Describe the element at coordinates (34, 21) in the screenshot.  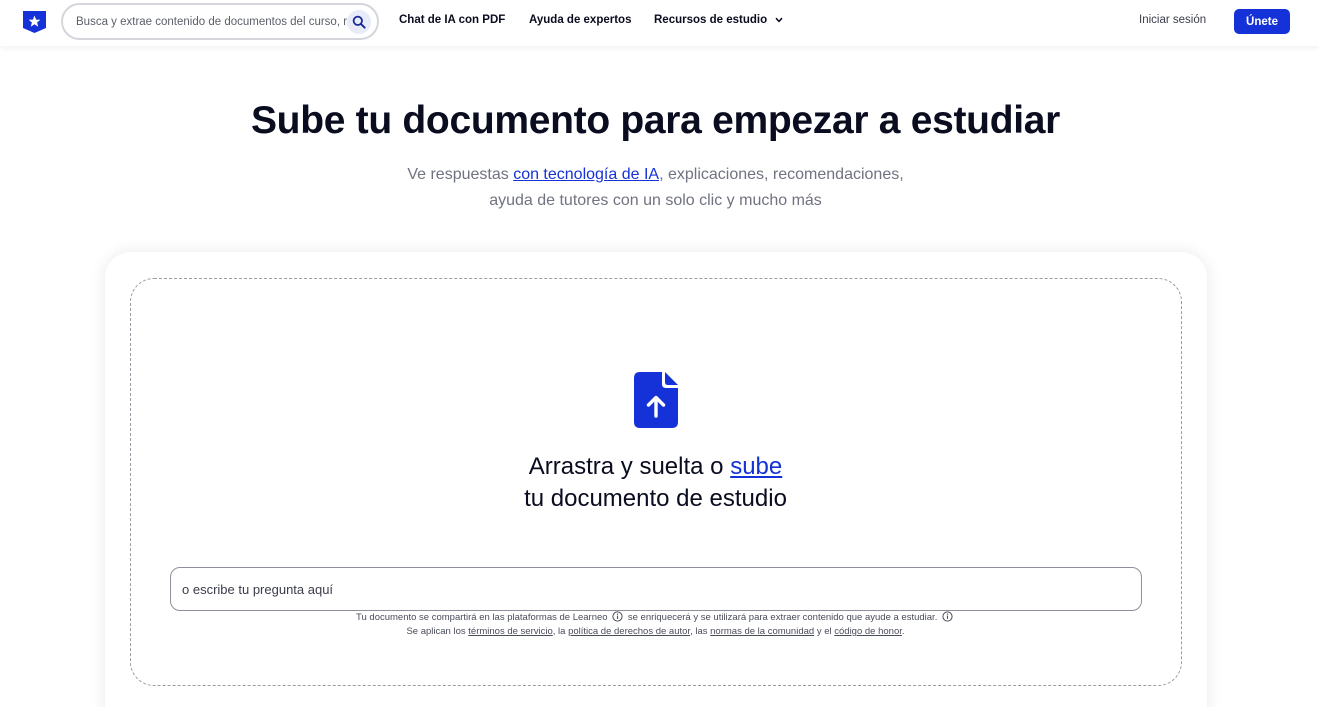
I see `logo-icon` at that location.